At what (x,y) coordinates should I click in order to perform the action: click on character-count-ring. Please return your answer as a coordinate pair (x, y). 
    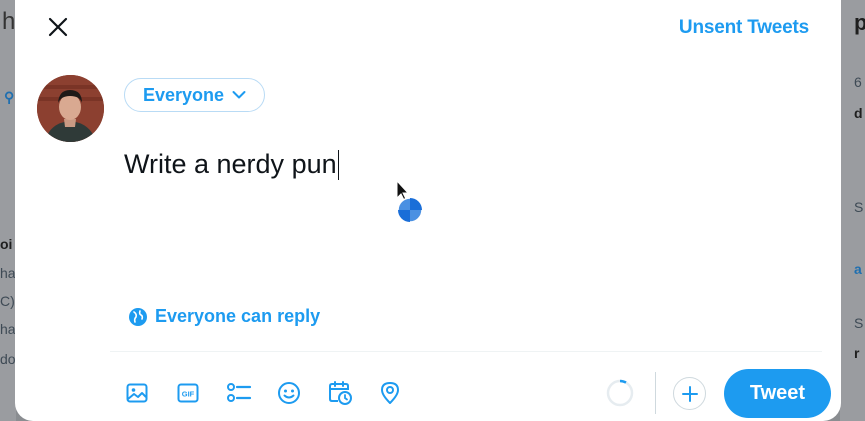
    Looking at the image, I should click on (620, 393).